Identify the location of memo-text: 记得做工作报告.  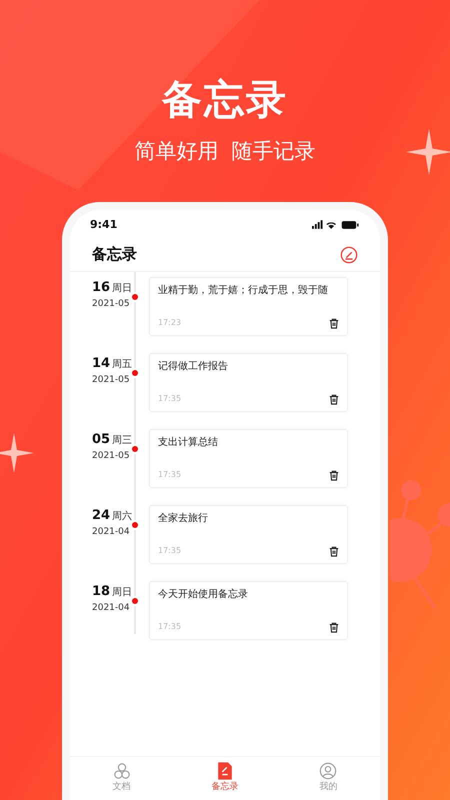
(193, 367).